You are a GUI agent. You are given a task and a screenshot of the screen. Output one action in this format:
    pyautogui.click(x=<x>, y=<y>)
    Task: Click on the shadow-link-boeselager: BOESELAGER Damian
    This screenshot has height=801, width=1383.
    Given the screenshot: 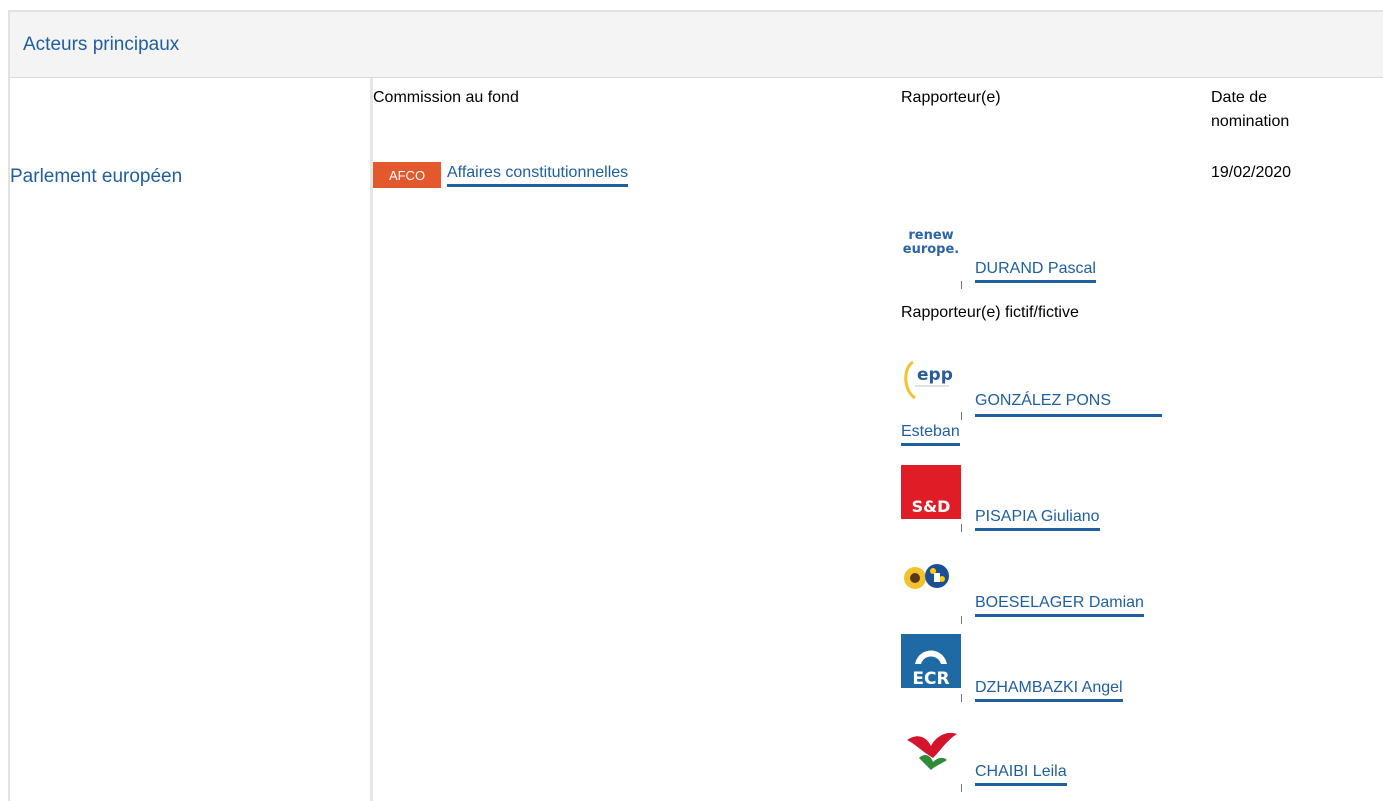 What is the action you would take?
    pyautogui.click(x=1059, y=604)
    